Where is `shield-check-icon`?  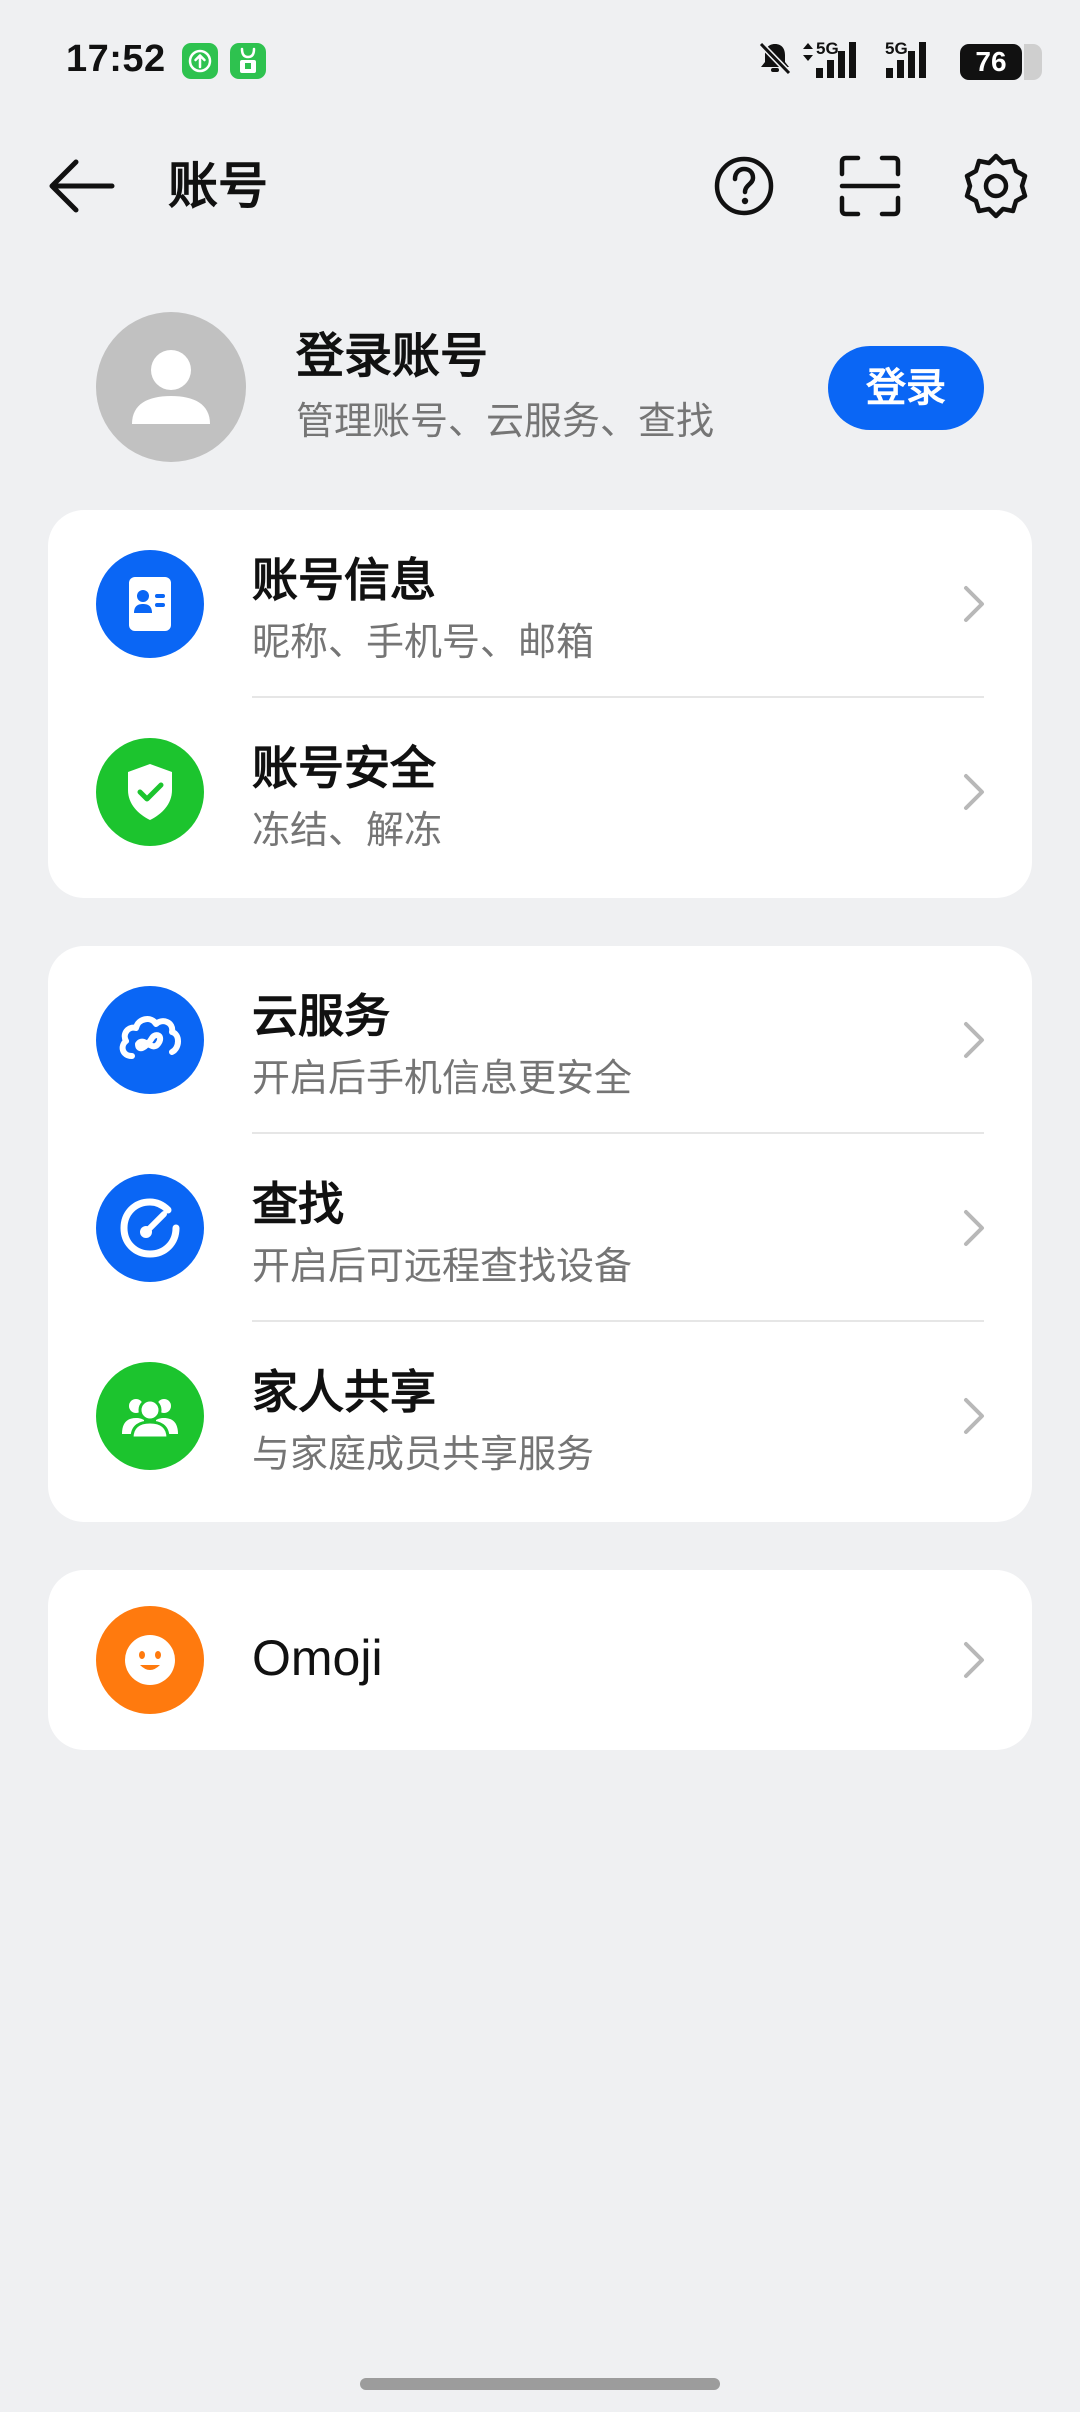 shield-check-icon is located at coordinates (150, 792).